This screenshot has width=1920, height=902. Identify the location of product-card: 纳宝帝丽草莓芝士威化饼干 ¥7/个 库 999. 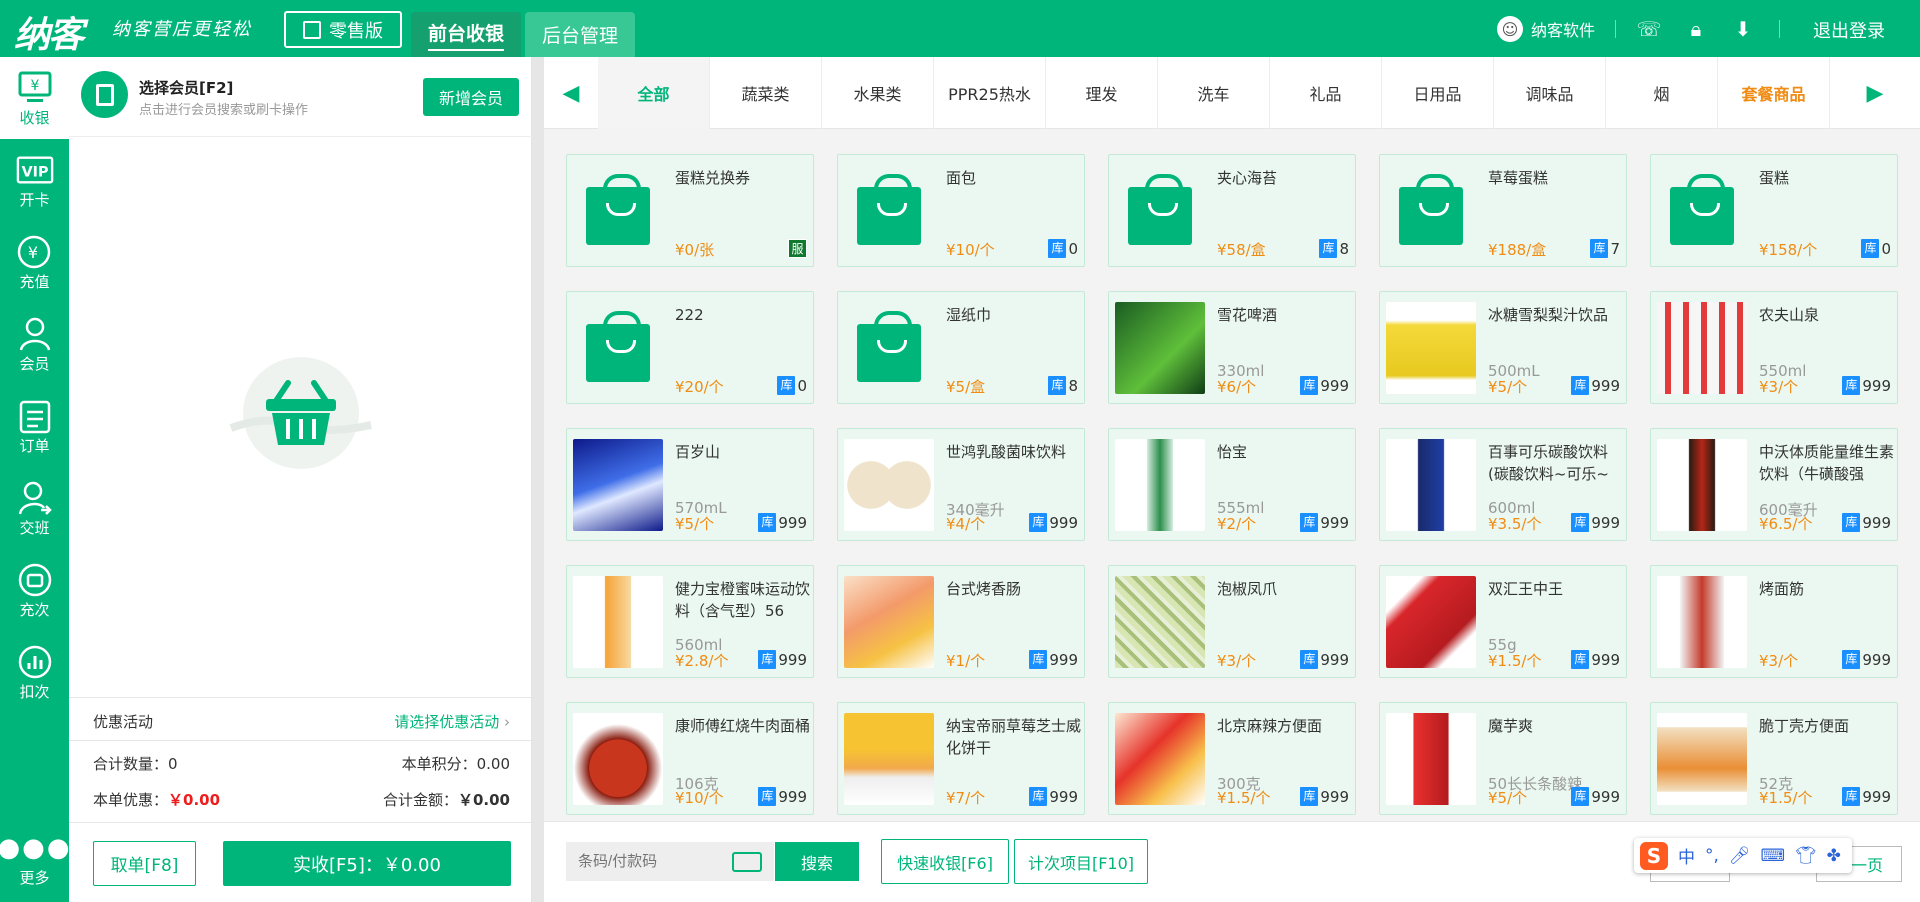
(961, 758).